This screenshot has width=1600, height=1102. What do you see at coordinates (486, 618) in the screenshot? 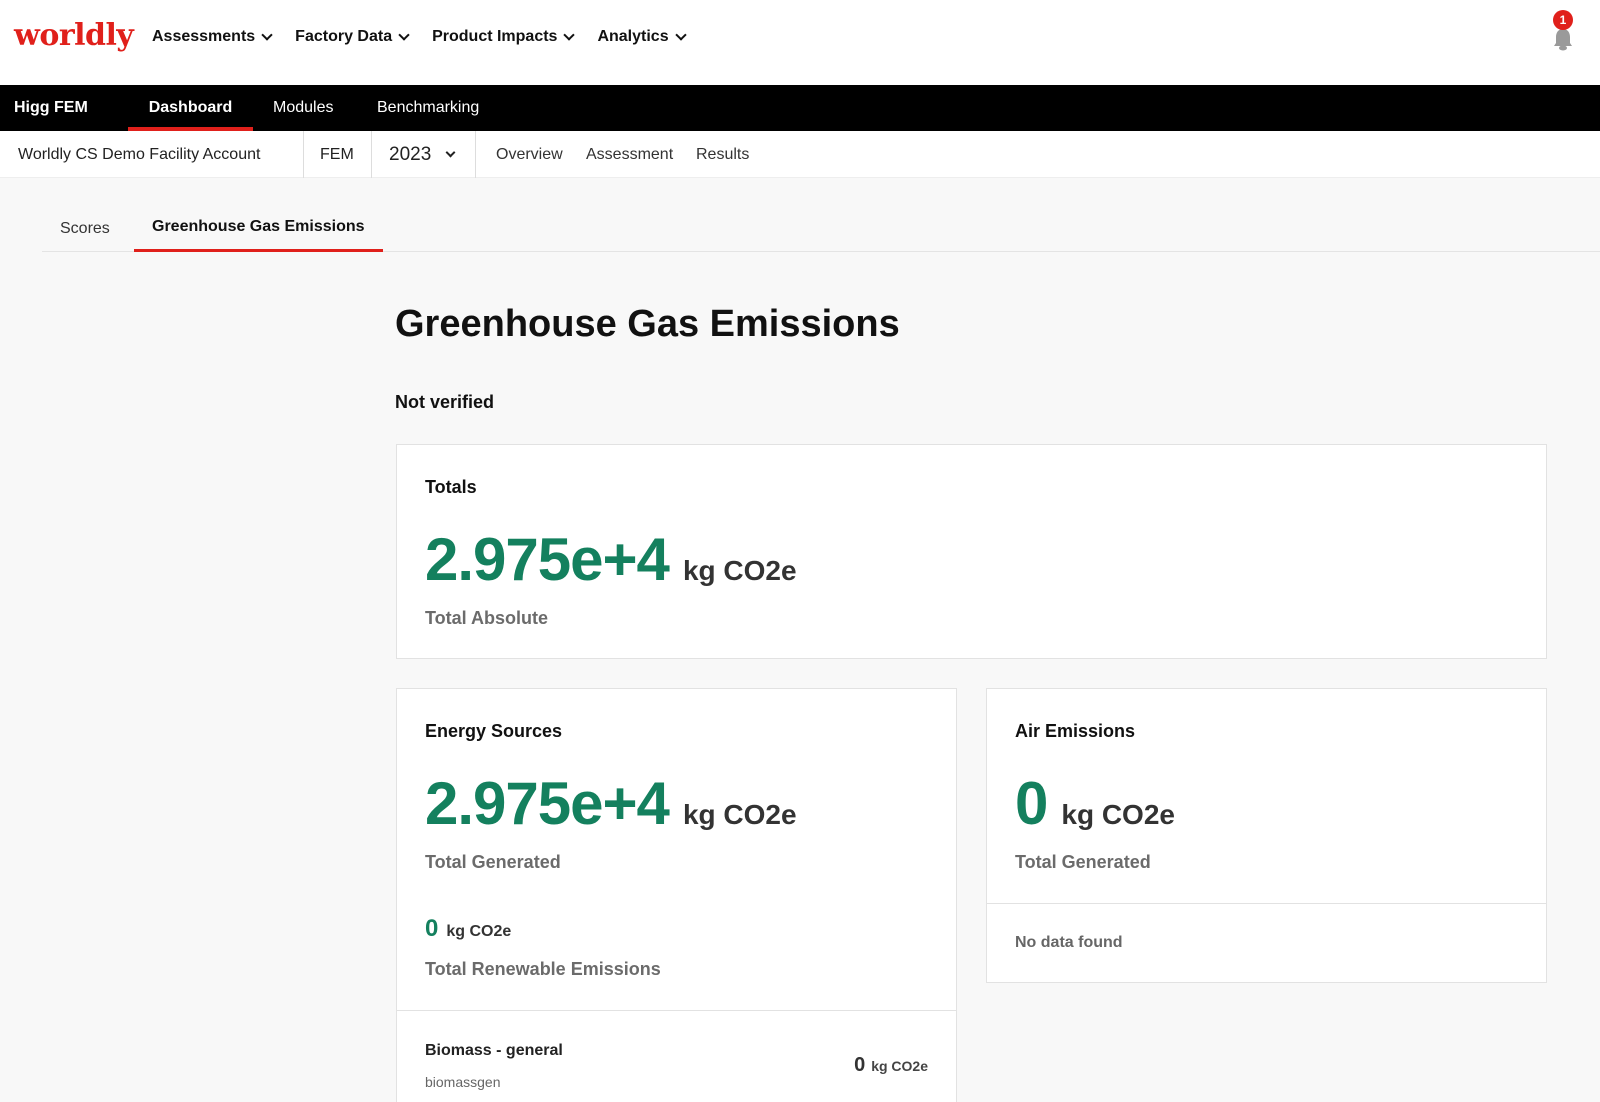
I see `total-absolute-label: Total Absolute` at bounding box center [486, 618].